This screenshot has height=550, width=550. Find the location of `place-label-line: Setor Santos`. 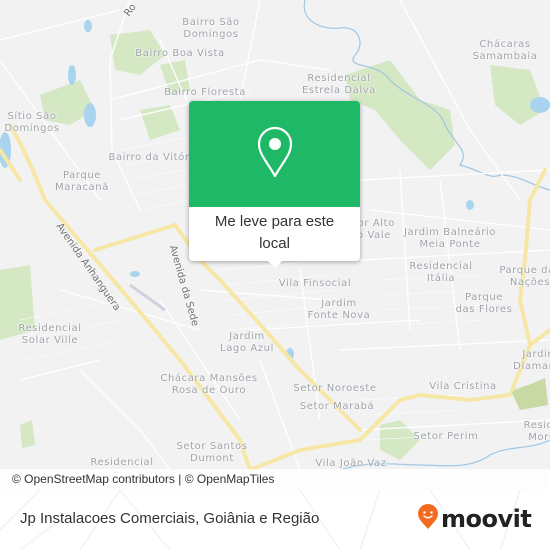

place-label-line: Setor Santos is located at coordinates (212, 446).